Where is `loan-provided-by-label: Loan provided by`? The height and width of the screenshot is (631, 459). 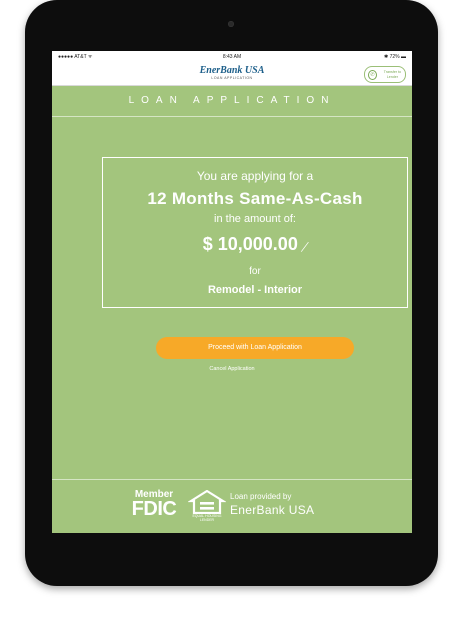
loan-provided-by-label: Loan provided by is located at coordinates (261, 496).